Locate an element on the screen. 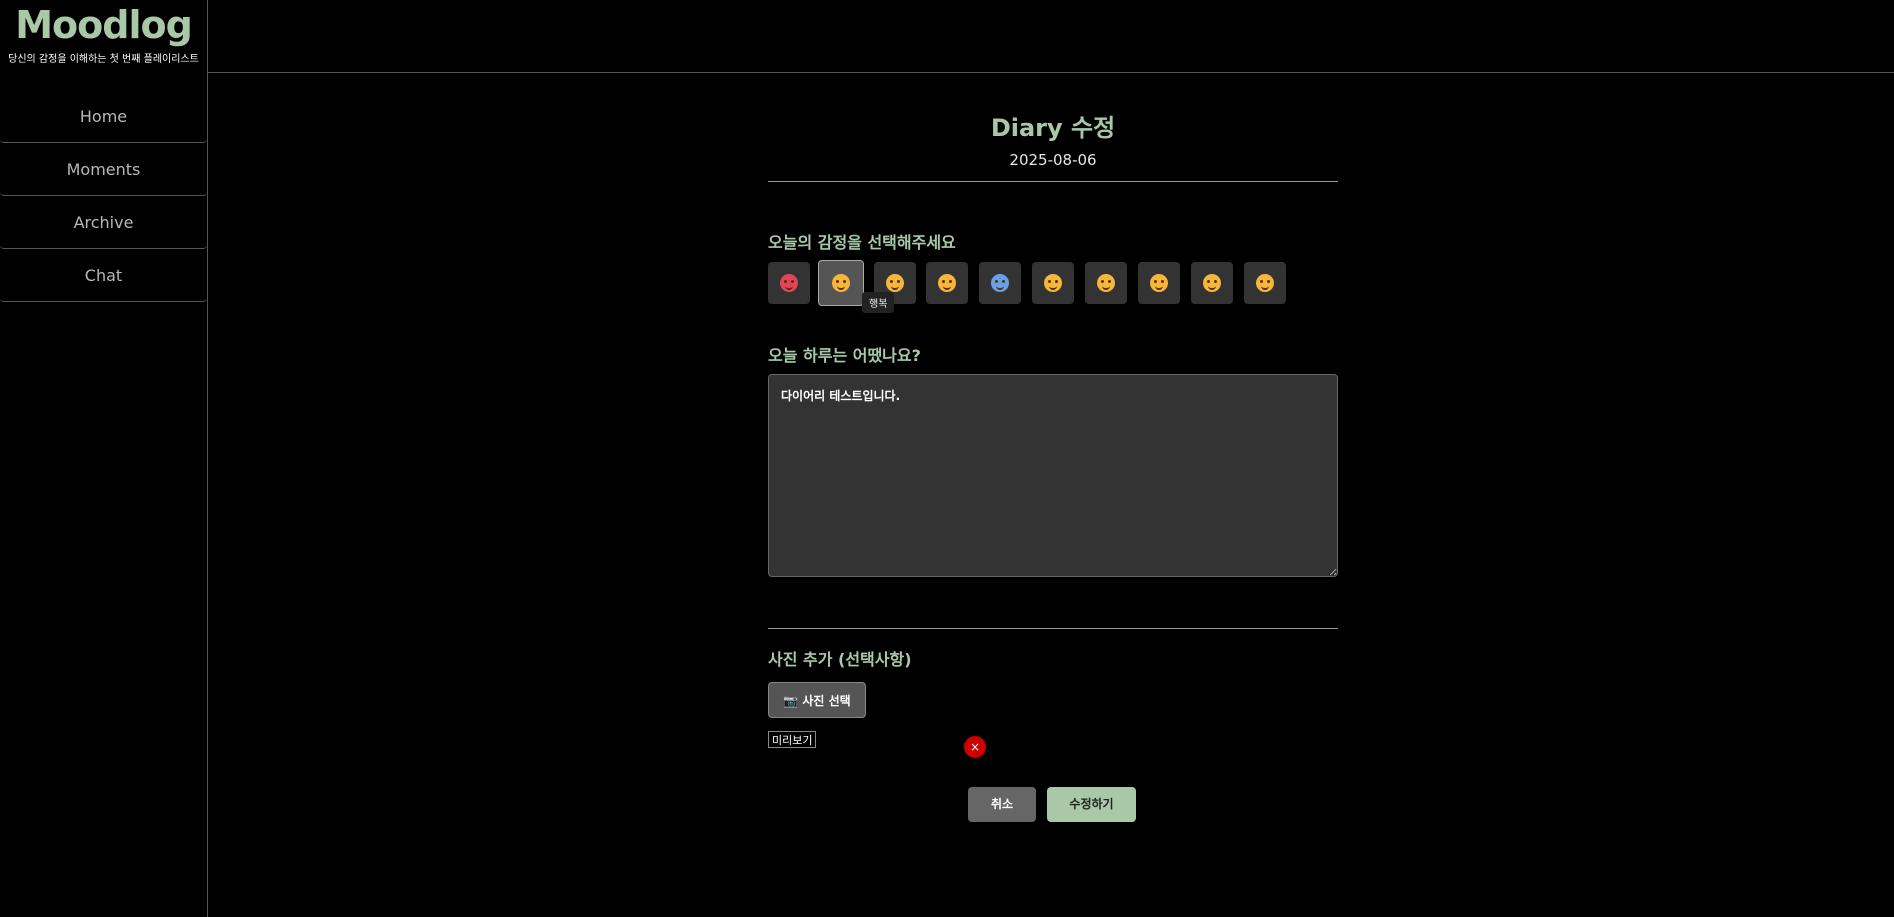 The image size is (1894, 917). slightly-smiling-face-icon is located at coordinates (1212, 283).